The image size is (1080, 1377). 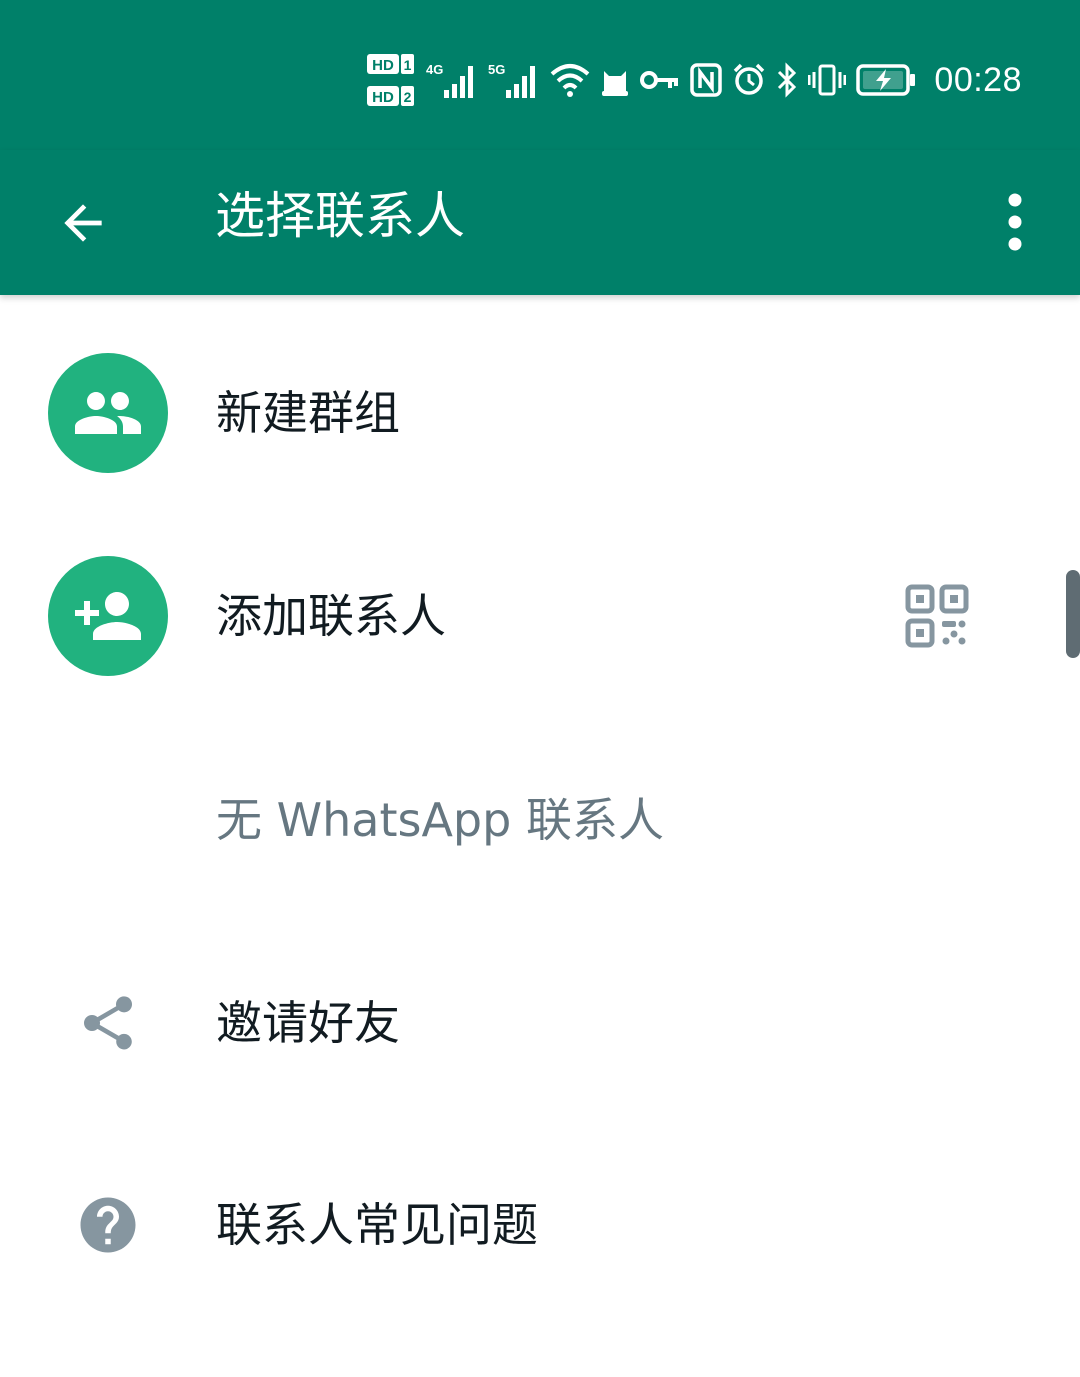 I want to click on page-title: 选择联系人, so click(x=340, y=216).